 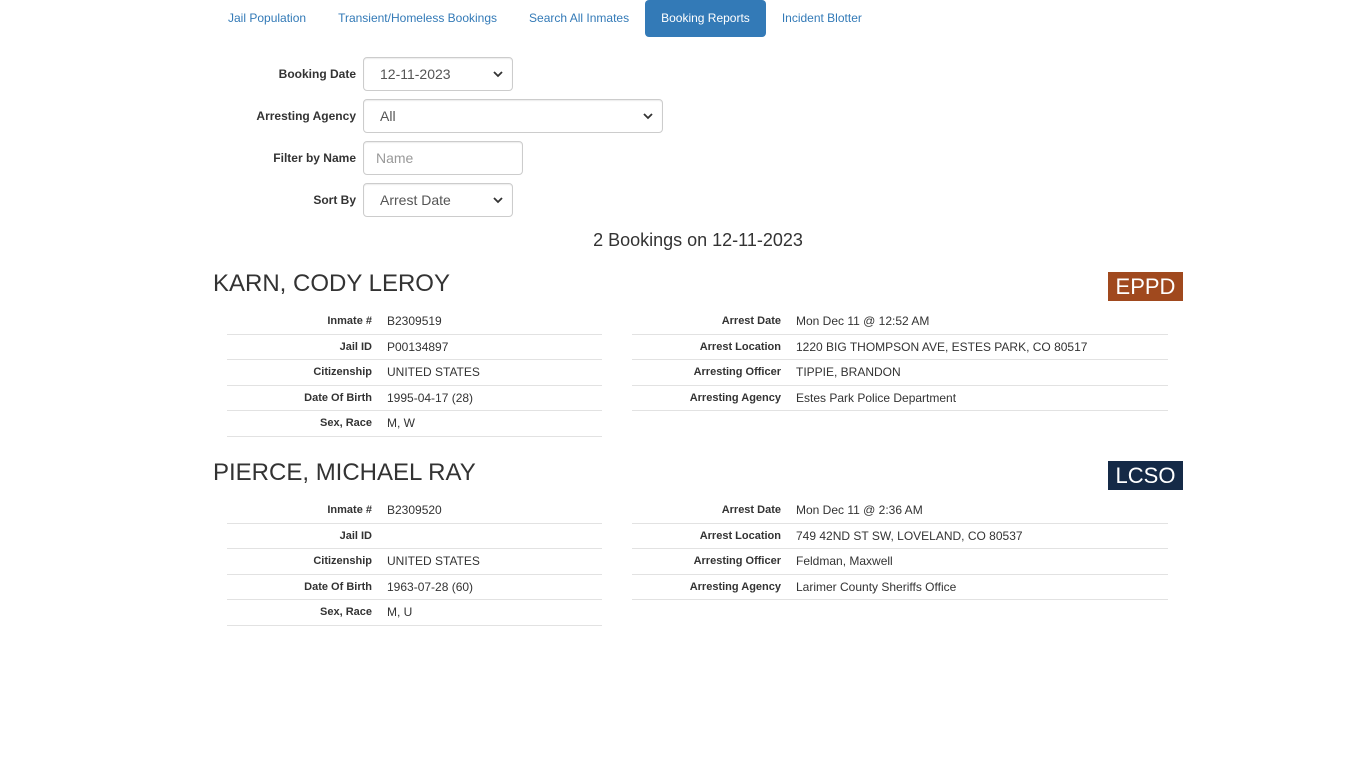 What do you see at coordinates (314, 158) in the screenshot?
I see `filter-name-label: Filter by Name` at bounding box center [314, 158].